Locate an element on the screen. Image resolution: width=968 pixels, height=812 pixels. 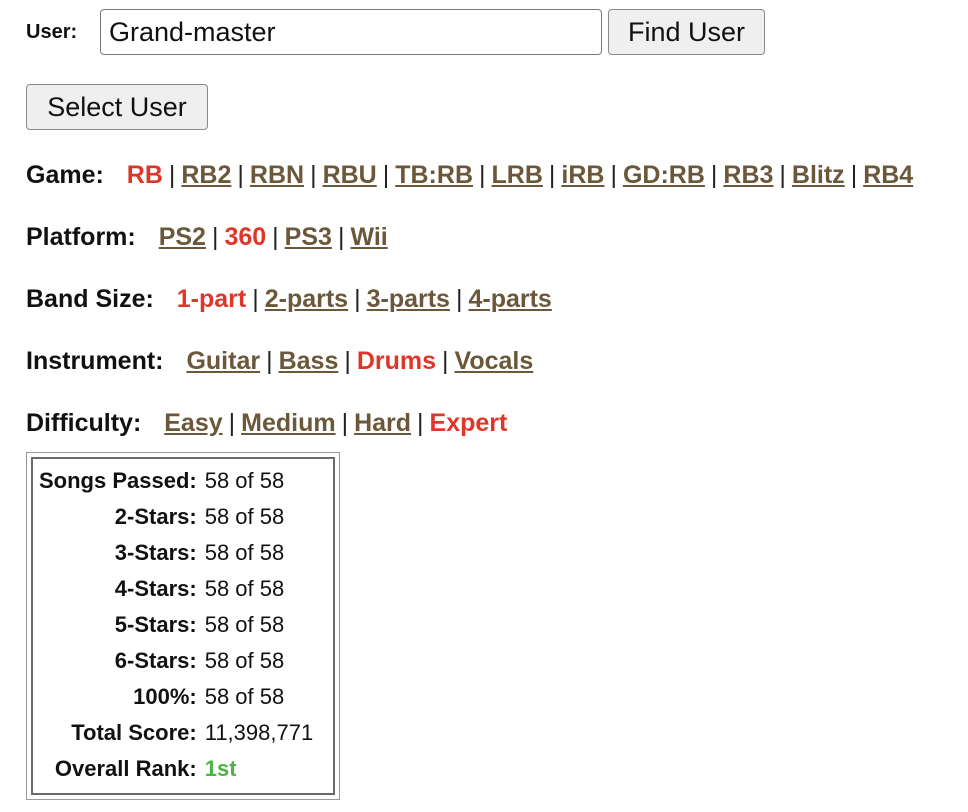
difficulty-option-expert: Expert is located at coordinates (468, 423).